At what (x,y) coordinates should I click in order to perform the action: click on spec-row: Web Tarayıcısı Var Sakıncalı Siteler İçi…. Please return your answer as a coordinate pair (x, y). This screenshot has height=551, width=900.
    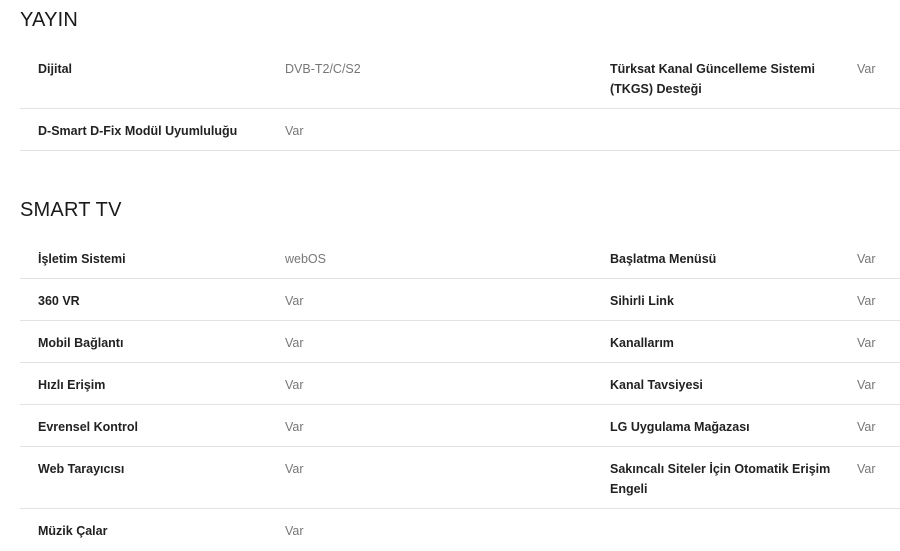
    Looking at the image, I should click on (460, 478).